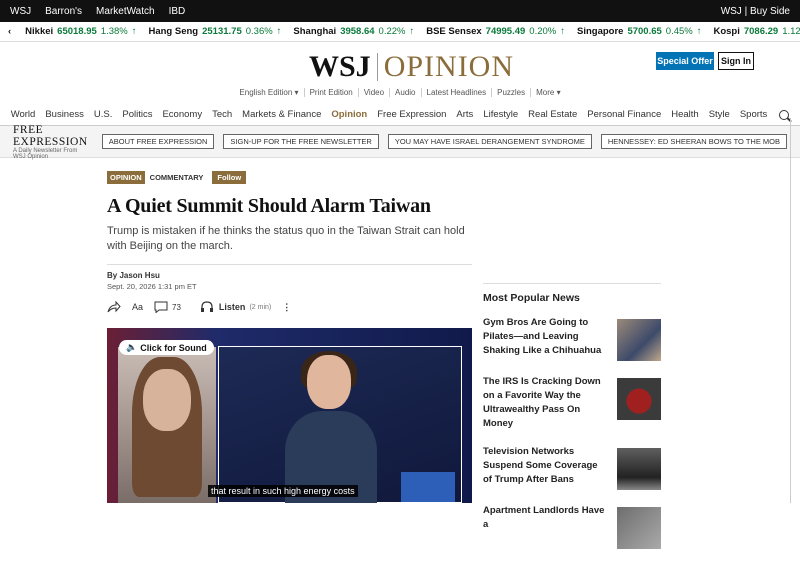 The height and width of the screenshot is (563, 800). Describe the element at coordinates (357, 31) in the screenshot. I see `ticker-value: 3958.64` at that location.